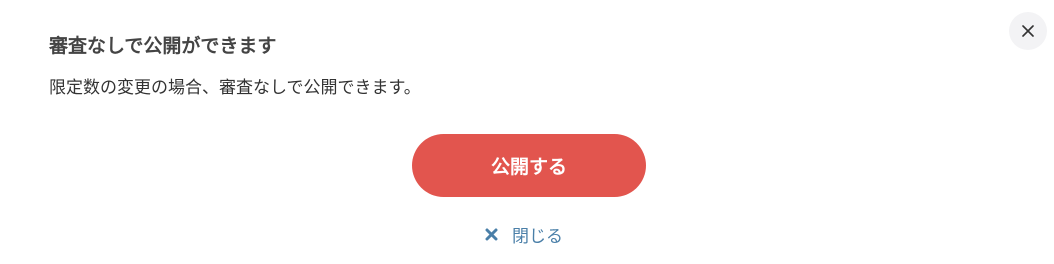 This screenshot has height=264, width=1054. I want to click on dialog-close-button, so click(1028, 31).